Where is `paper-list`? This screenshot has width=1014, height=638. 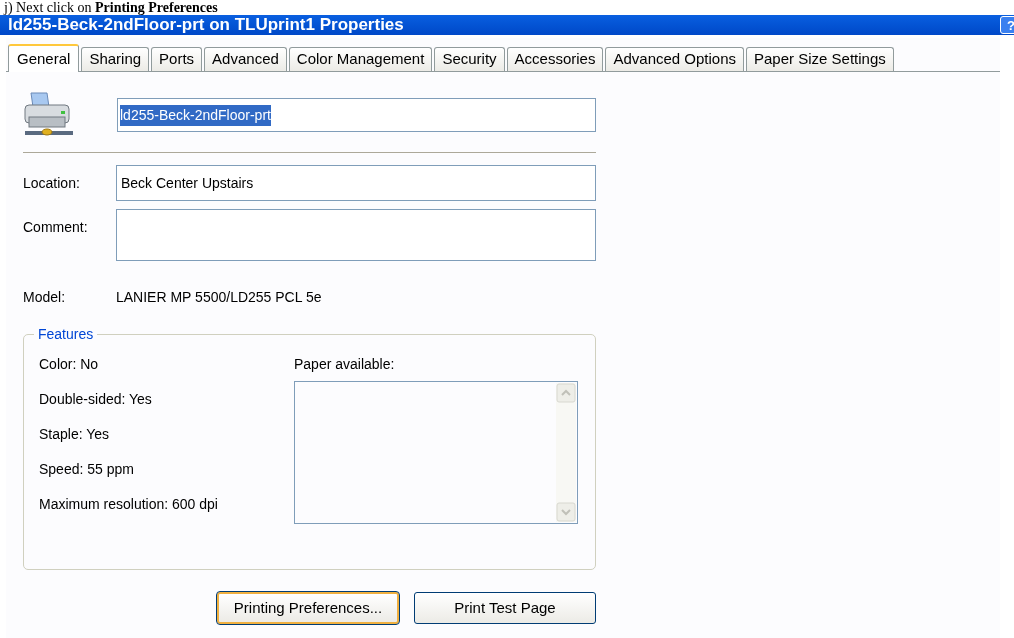
paper-list is located at coordinates (436, 452).